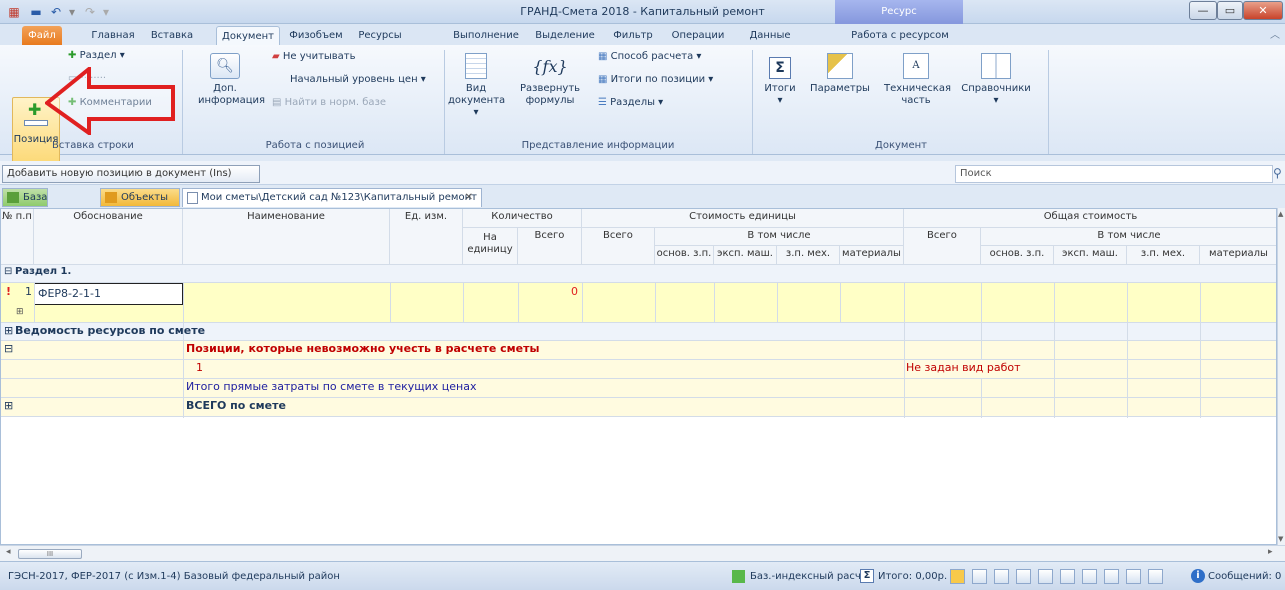 The image size is (1285, 590). I want to click on add-position-icon: ✚, so click(35, 109).